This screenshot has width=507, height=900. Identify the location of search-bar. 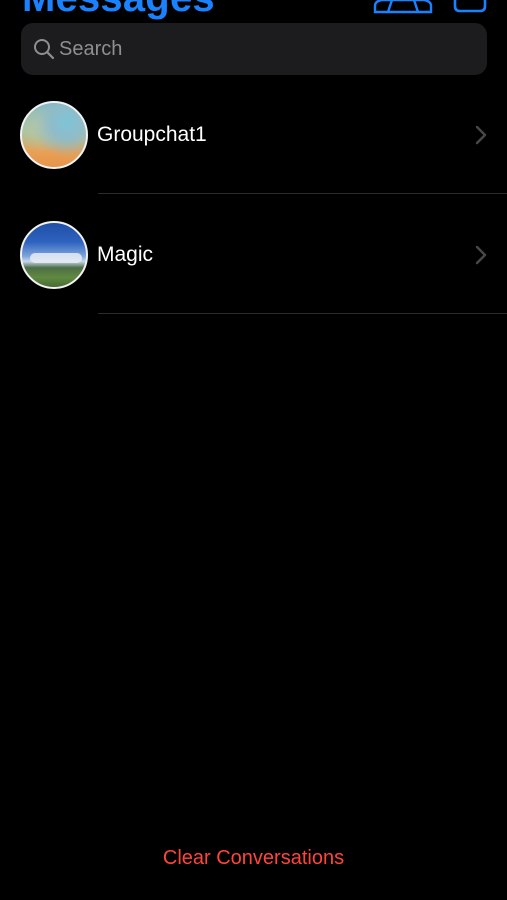
(254, 49).